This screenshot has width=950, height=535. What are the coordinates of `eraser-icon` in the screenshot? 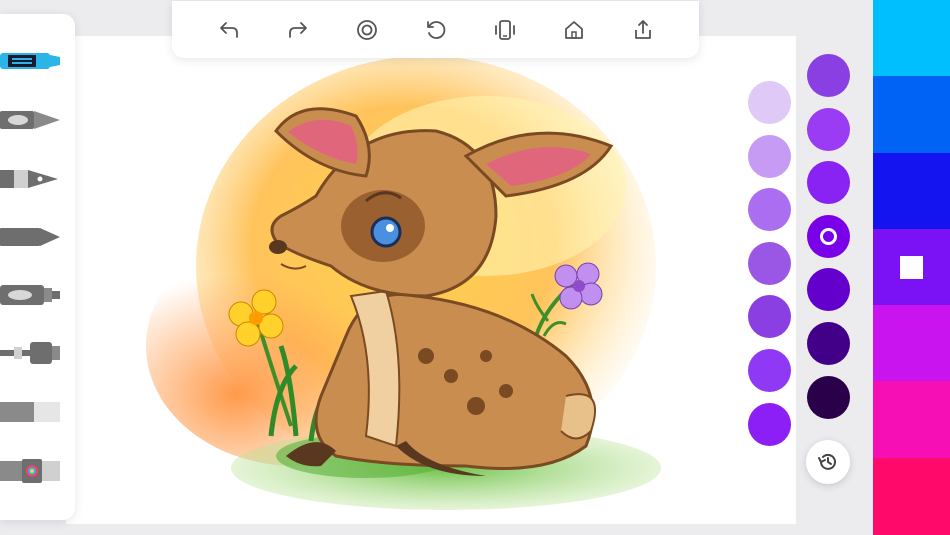 It's located at (30, 412).